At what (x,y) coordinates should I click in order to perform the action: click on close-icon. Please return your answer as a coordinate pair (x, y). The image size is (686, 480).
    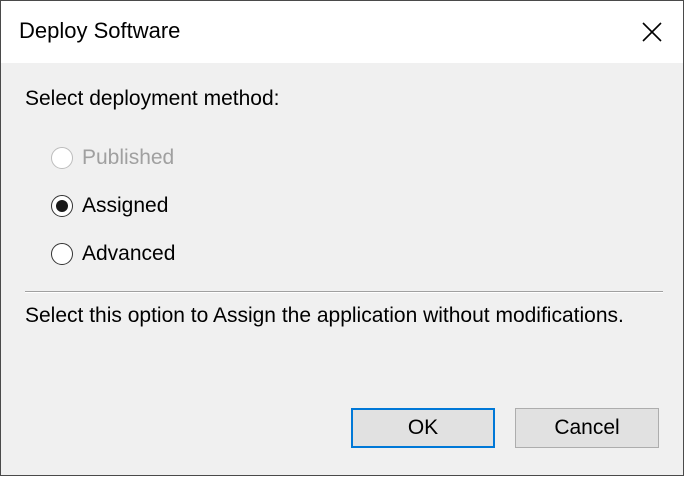
    Looking at the image, I should click on (652, 32).